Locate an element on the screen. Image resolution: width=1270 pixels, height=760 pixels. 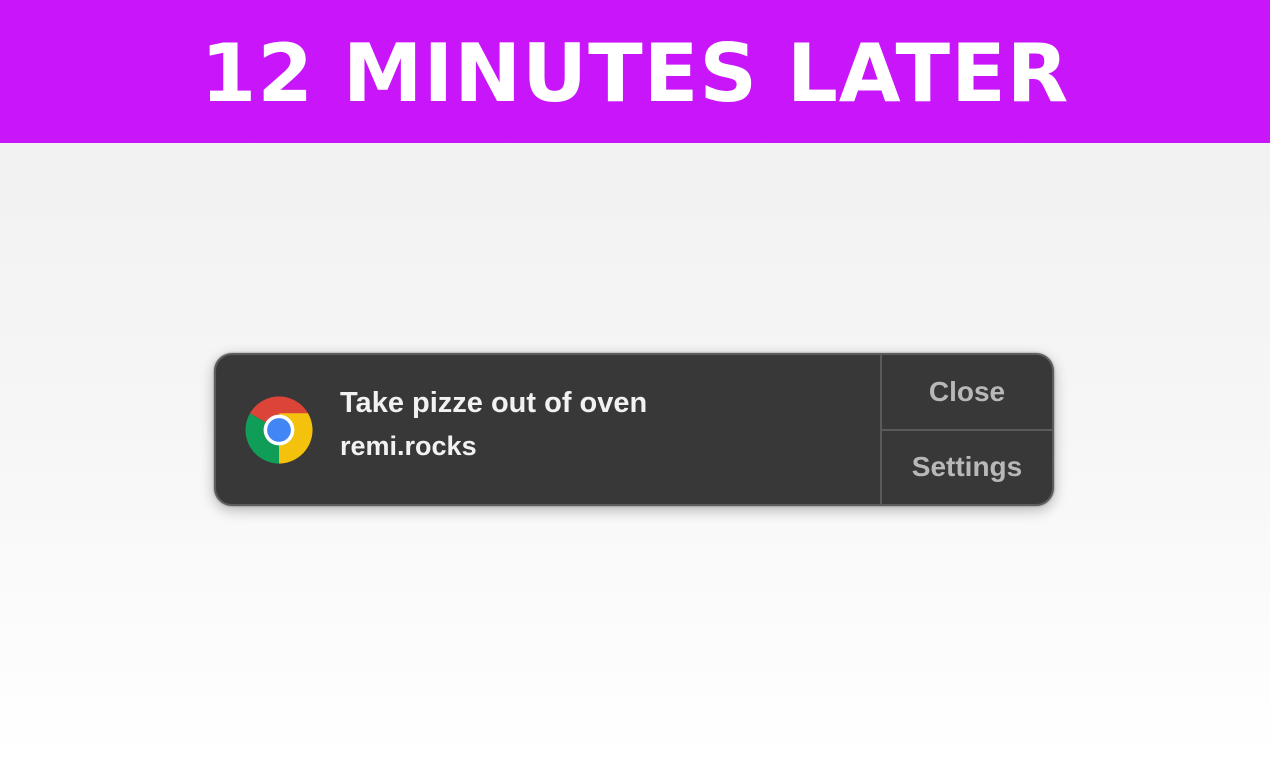
notification-title: Take pizze out of oven is located at coordinates (494, 403).